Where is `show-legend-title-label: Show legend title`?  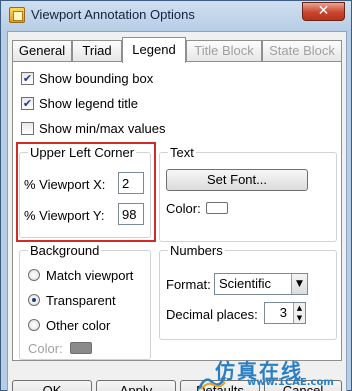
show-legend-title-label: Show legend title is located at coordinates (89, 103).